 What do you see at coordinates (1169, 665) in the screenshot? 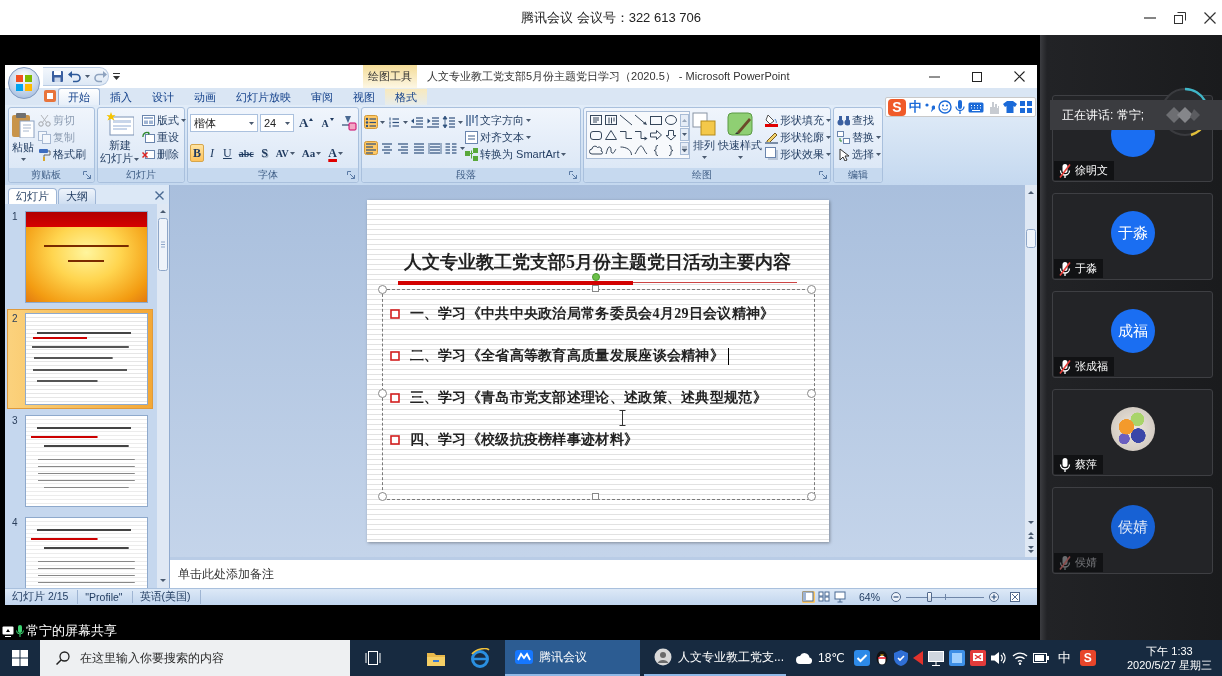
I see `clock-date: 2020/5/27 星期三` at bounding box center [1169, 665].